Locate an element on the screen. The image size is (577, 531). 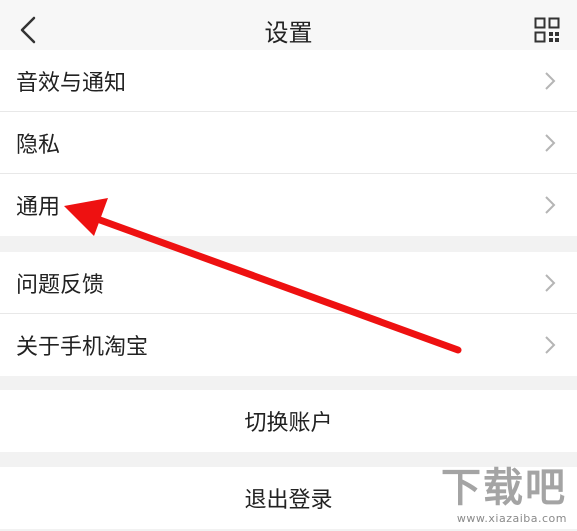
settings-item-label: 音效与通知 is located at coordinates (71, 83).